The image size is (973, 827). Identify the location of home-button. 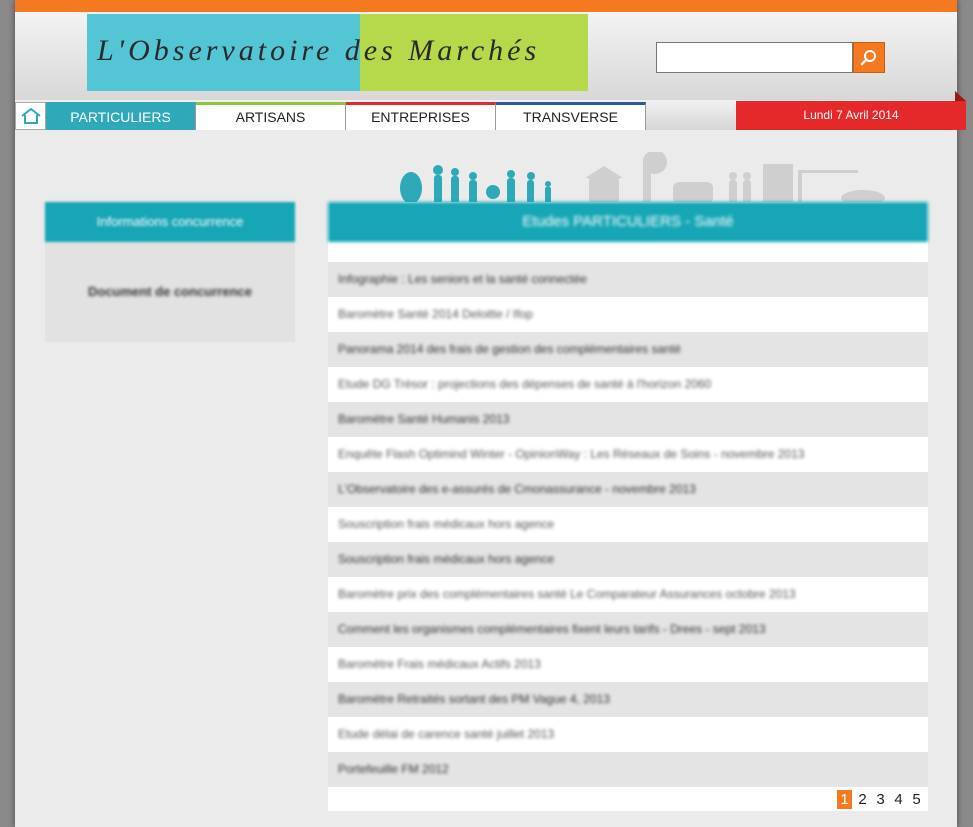
(30, 116).